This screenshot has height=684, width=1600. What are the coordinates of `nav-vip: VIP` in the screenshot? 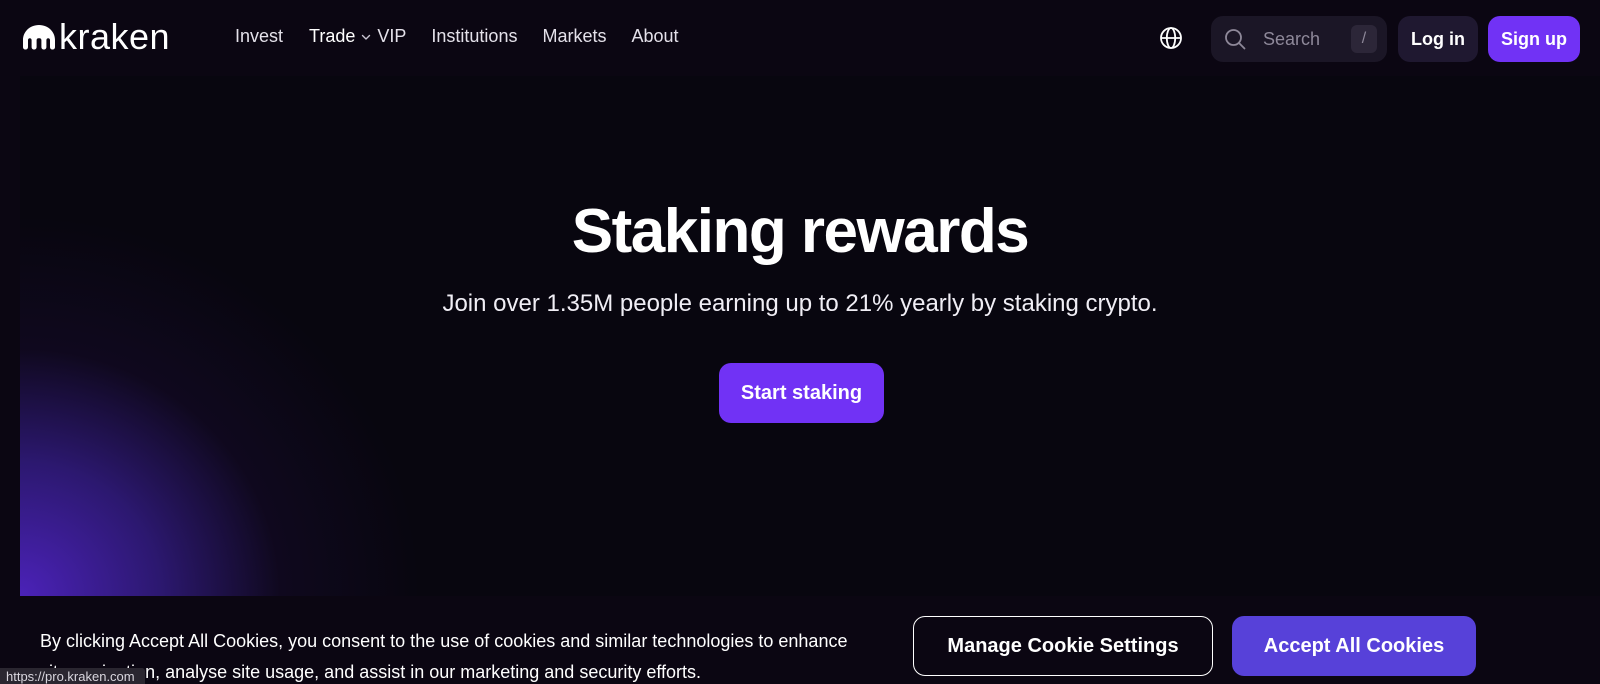 It's located at (391, 36).